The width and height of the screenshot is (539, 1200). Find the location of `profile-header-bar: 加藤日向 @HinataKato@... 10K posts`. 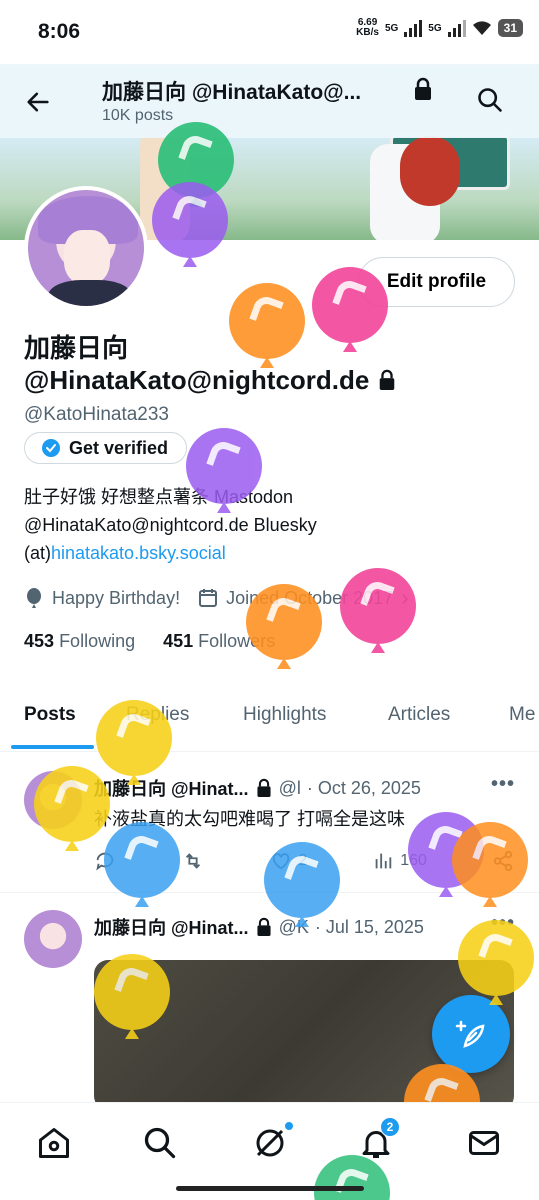

profile-header-bar: 加藤日向 @HinataKato@... 10K posts is located at coordinates (269, 101).